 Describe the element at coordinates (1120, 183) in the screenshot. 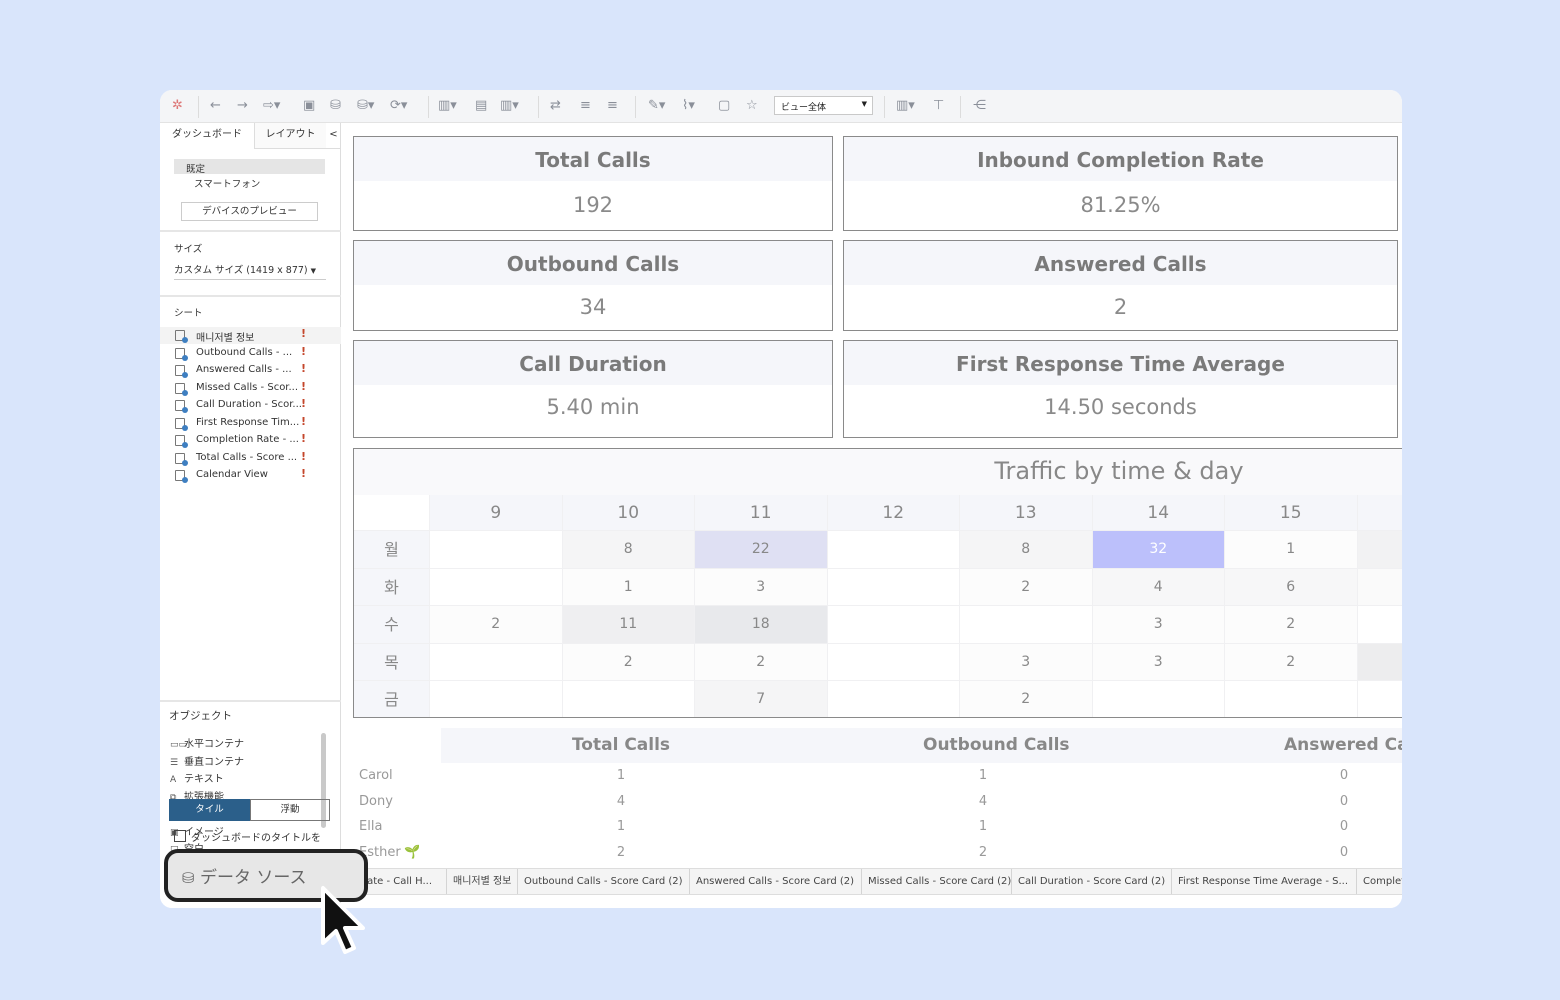

I see `score-card: Inbound Completion Rate 81.25%` at that location.